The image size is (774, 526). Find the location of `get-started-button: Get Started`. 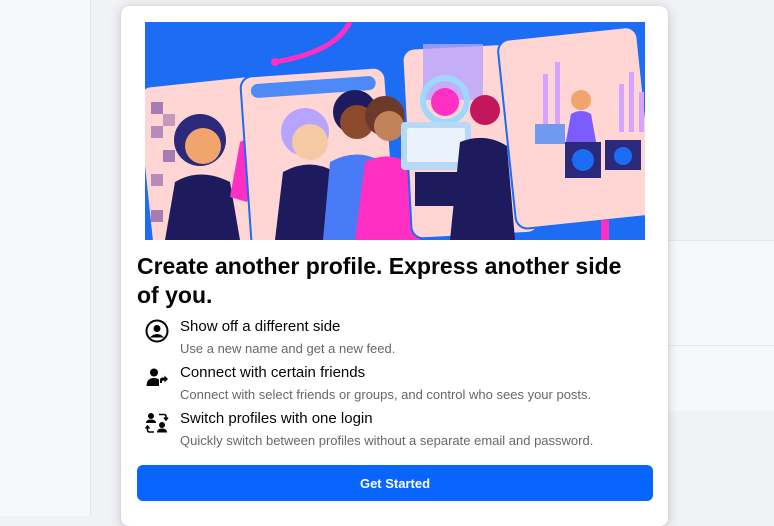

get-started-button: Get Started is located at coordinates (395, 483).